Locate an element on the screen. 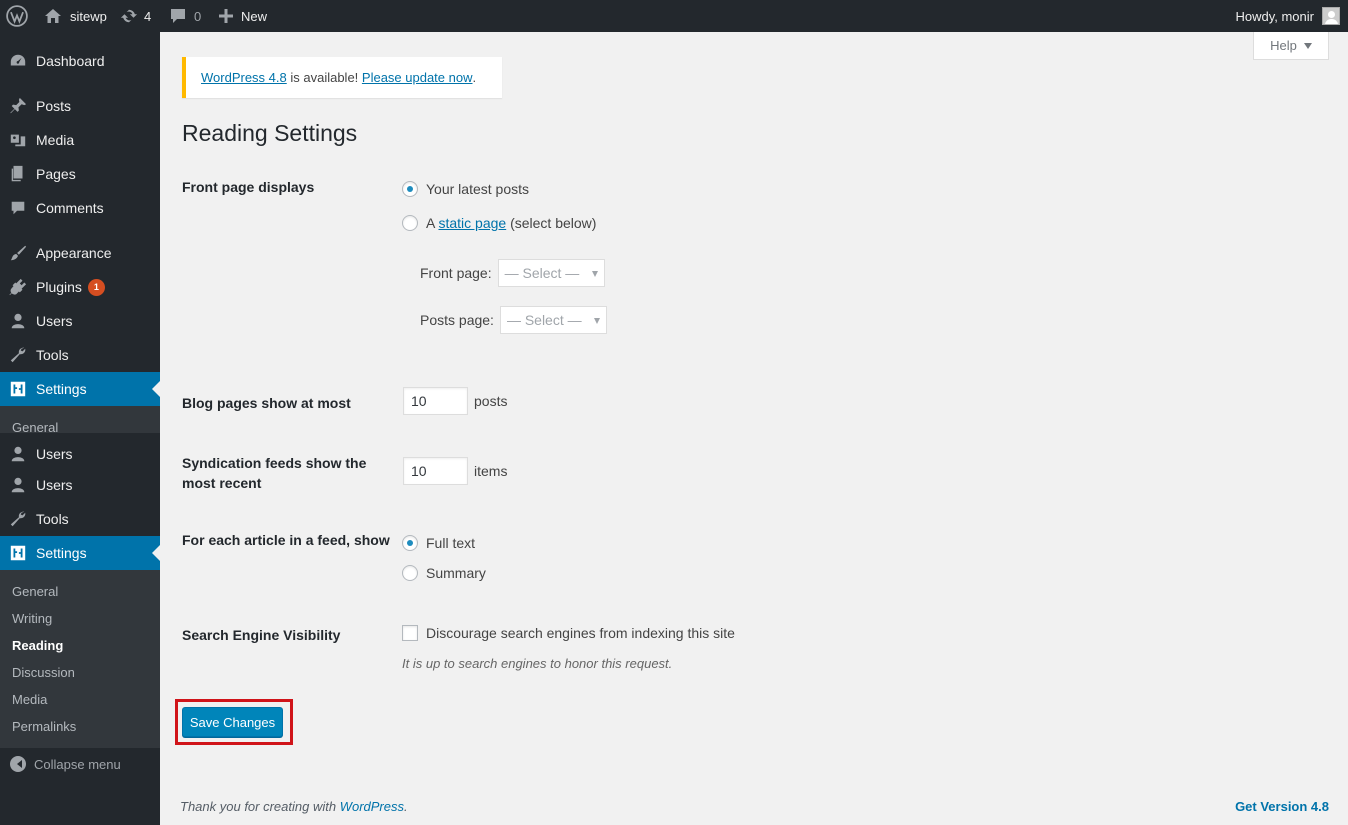 The height and width of the screenshot is (825, 1348). triangle-down-icon is located at coordinates (1307, 45).